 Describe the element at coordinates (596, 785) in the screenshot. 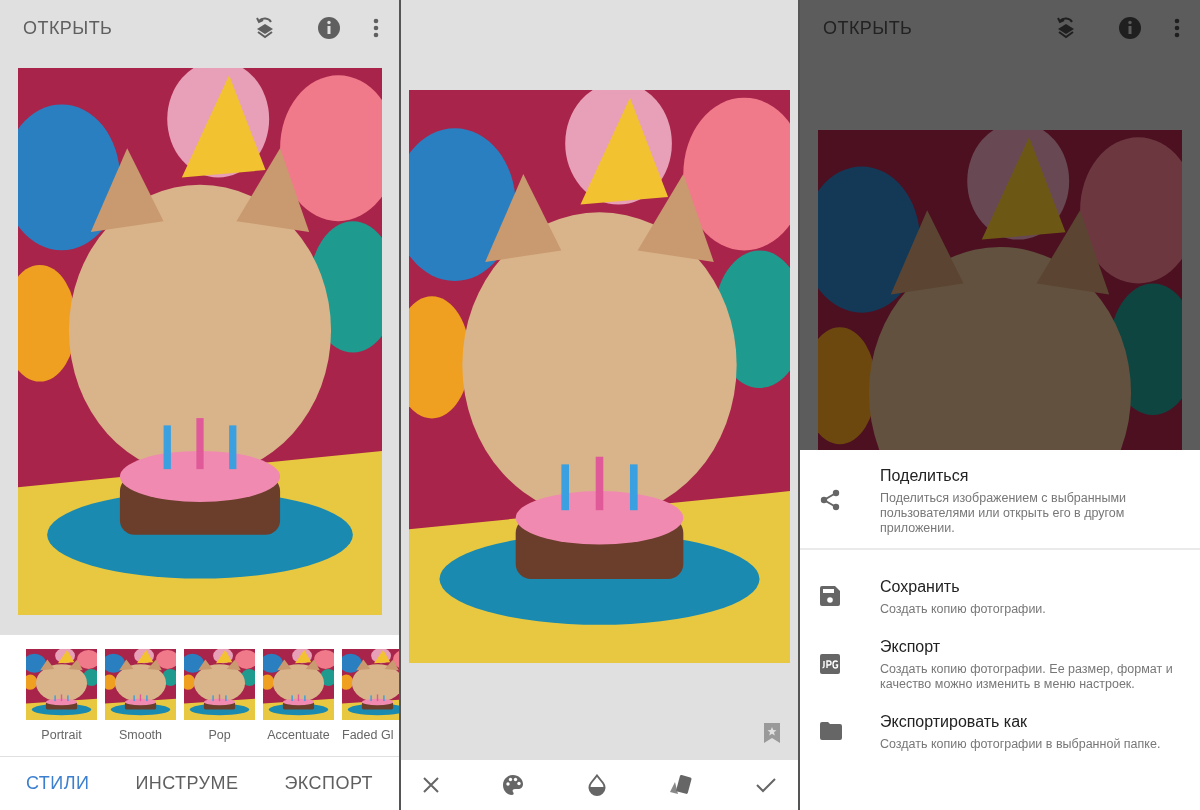

I see `drop-icon` at that location.